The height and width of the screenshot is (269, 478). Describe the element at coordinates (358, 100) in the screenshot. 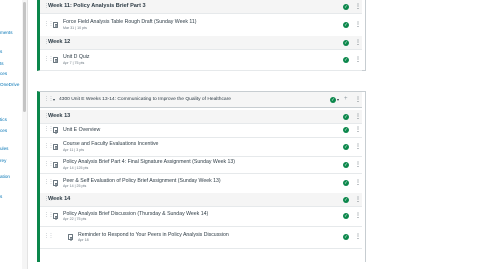

I see `module-kebab-menu-icon: ⋮` at that location.